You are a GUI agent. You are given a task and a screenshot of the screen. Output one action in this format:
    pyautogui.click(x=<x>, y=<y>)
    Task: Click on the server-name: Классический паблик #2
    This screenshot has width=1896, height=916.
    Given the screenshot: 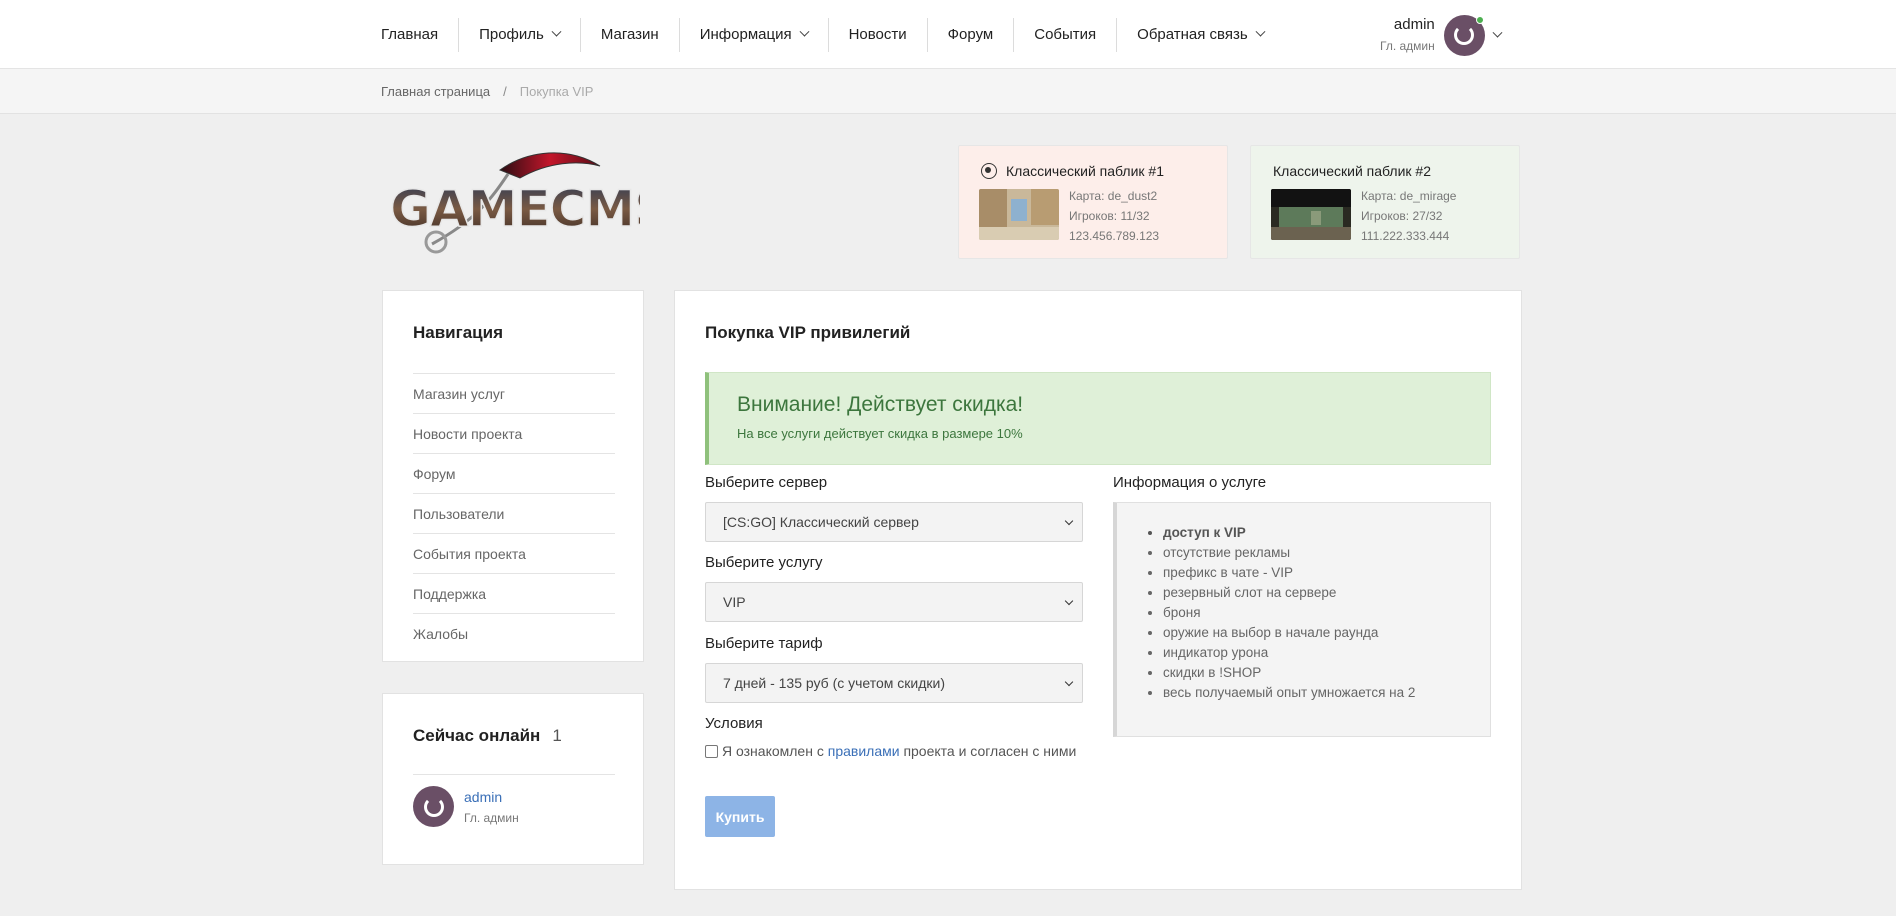 What is the action you would take?
    pyautogui.click(x=1352, y=171)
    